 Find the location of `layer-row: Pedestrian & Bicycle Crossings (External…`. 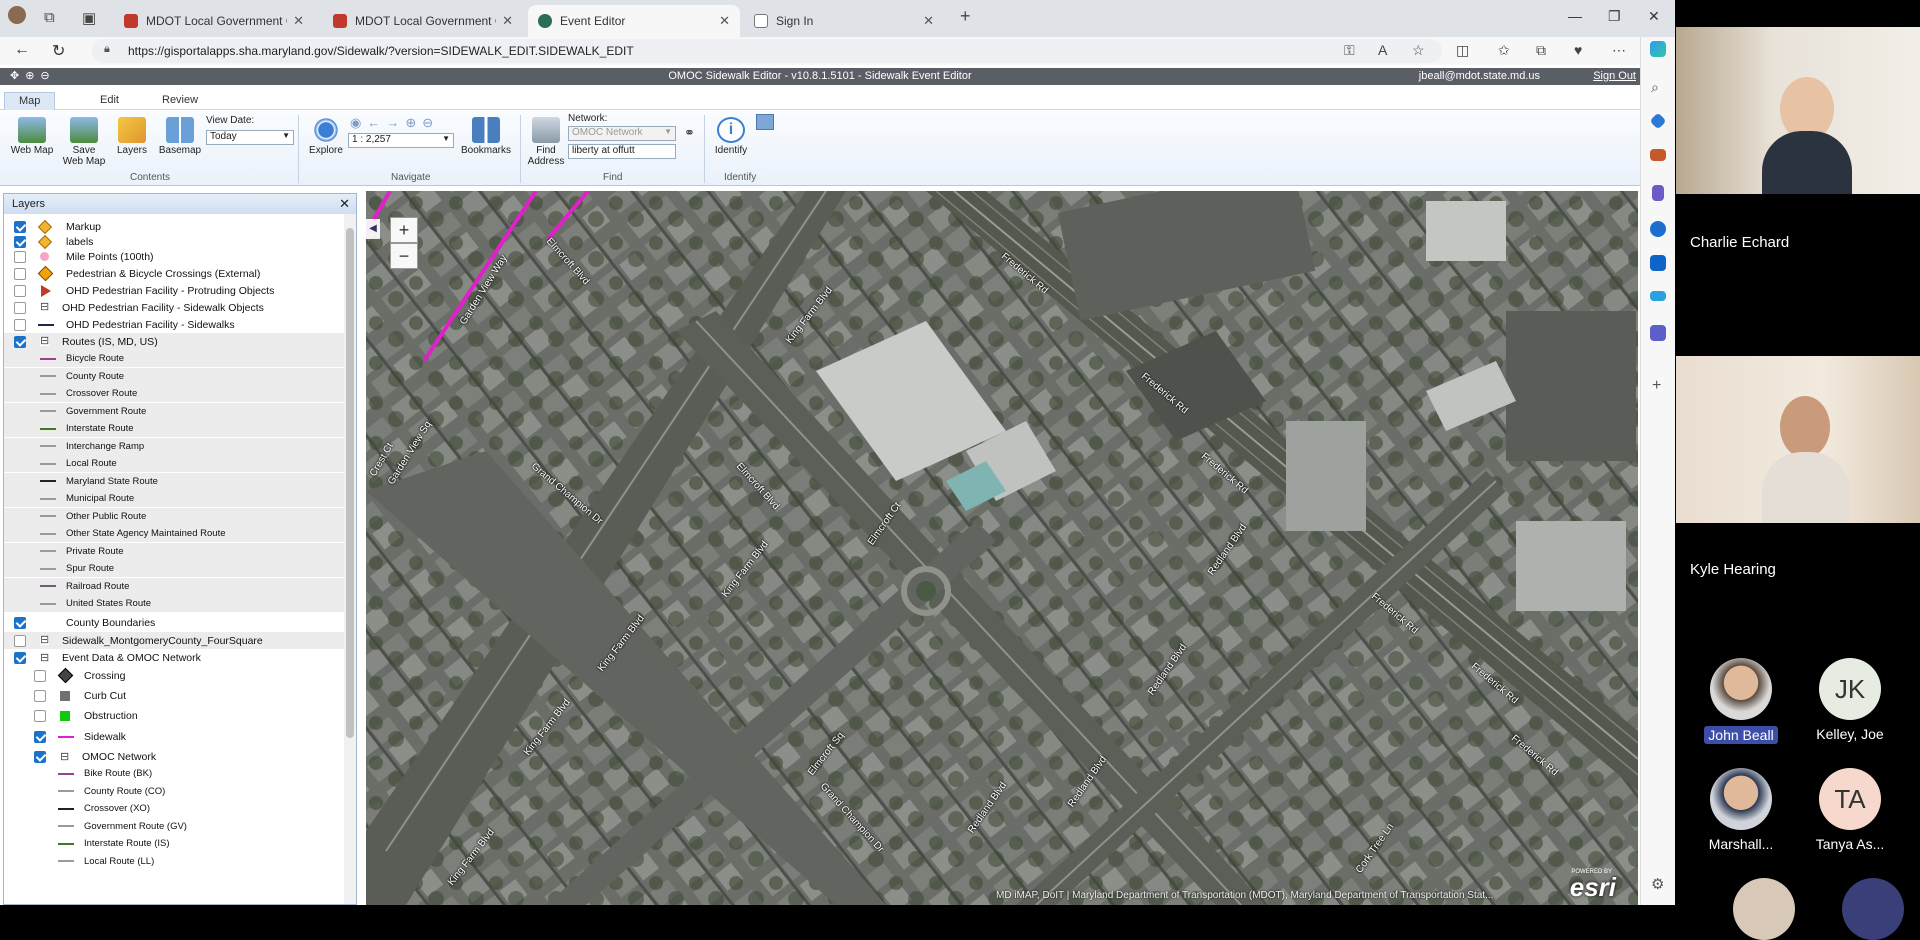

layer-row: Pedestrian & Bicycle Crossings (External… is located at coordinates (174, 273).